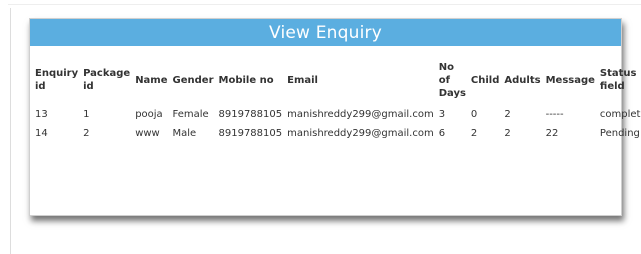 The image size is (641, 254). I want to click on header-adults: Adults, so click(522, 80).